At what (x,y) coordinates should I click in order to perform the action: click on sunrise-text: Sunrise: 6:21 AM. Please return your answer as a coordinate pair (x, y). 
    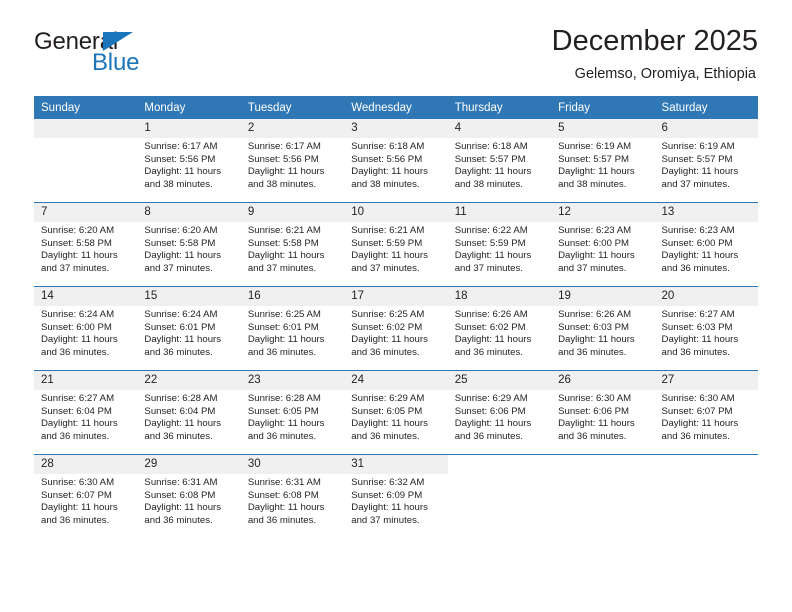
    Looking at the image, I should click on (284, 230).